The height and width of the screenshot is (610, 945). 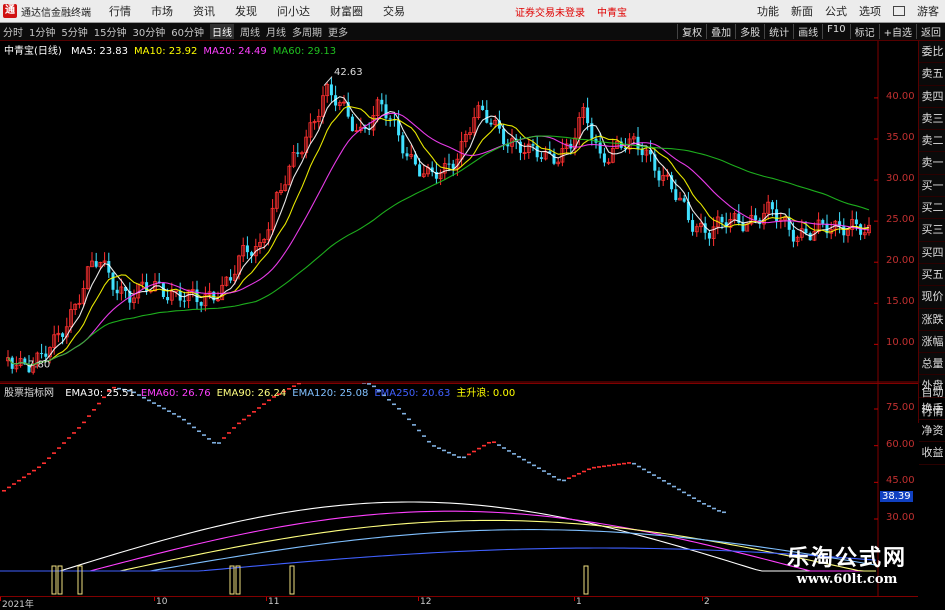 I want to click on side-tab-4: 卖二, so click(x=932, y=141).